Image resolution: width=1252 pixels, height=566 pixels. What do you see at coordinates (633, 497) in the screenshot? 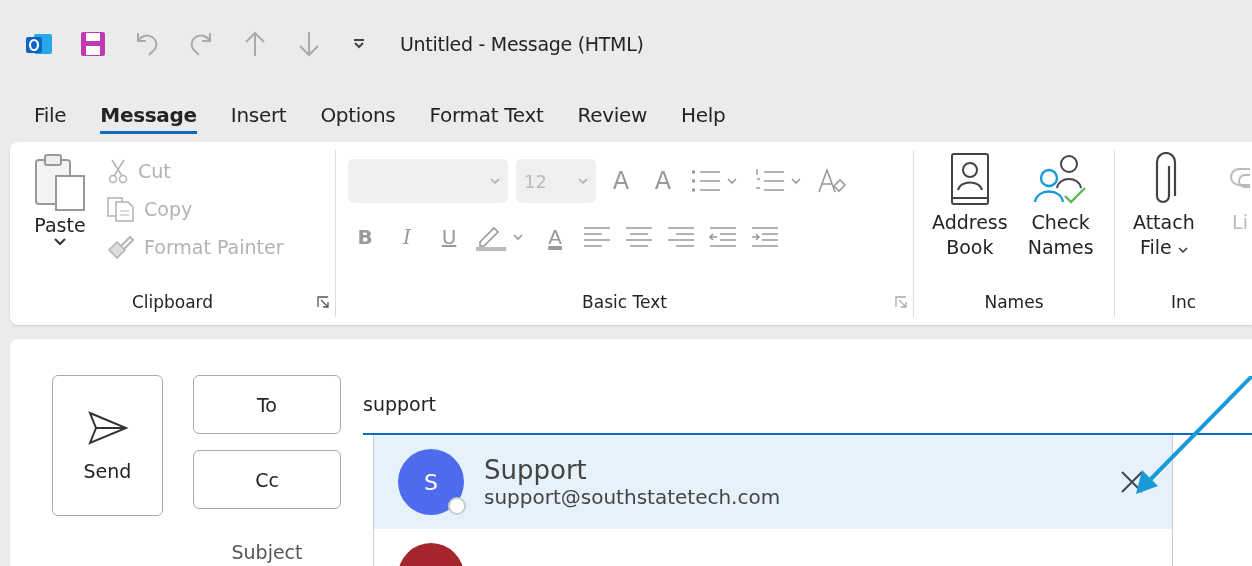
I see `contact-email: support@southstatetech.com` at bounding box center [633, 497].